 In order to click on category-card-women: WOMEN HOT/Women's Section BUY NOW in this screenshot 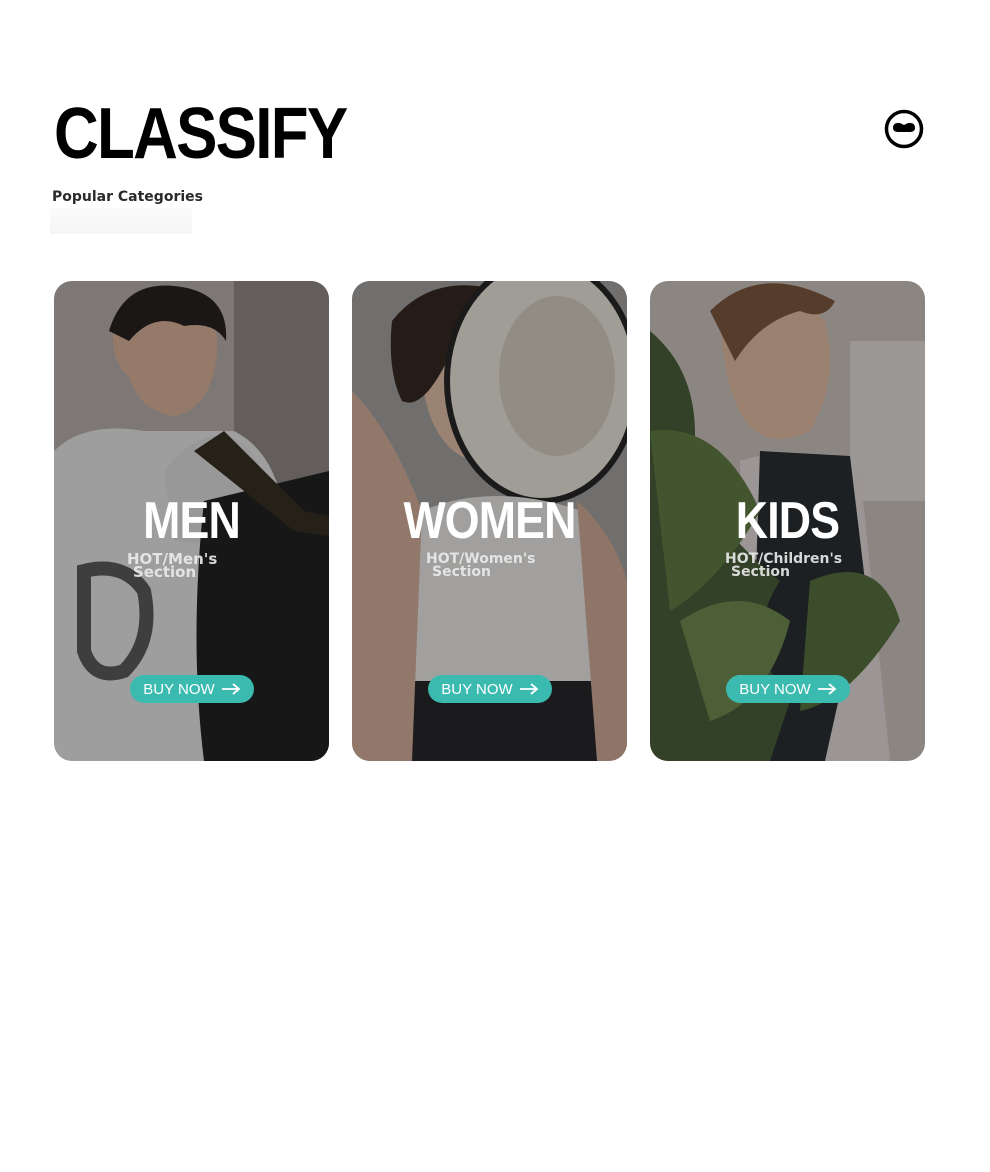, I will do `click(489, 521)`.